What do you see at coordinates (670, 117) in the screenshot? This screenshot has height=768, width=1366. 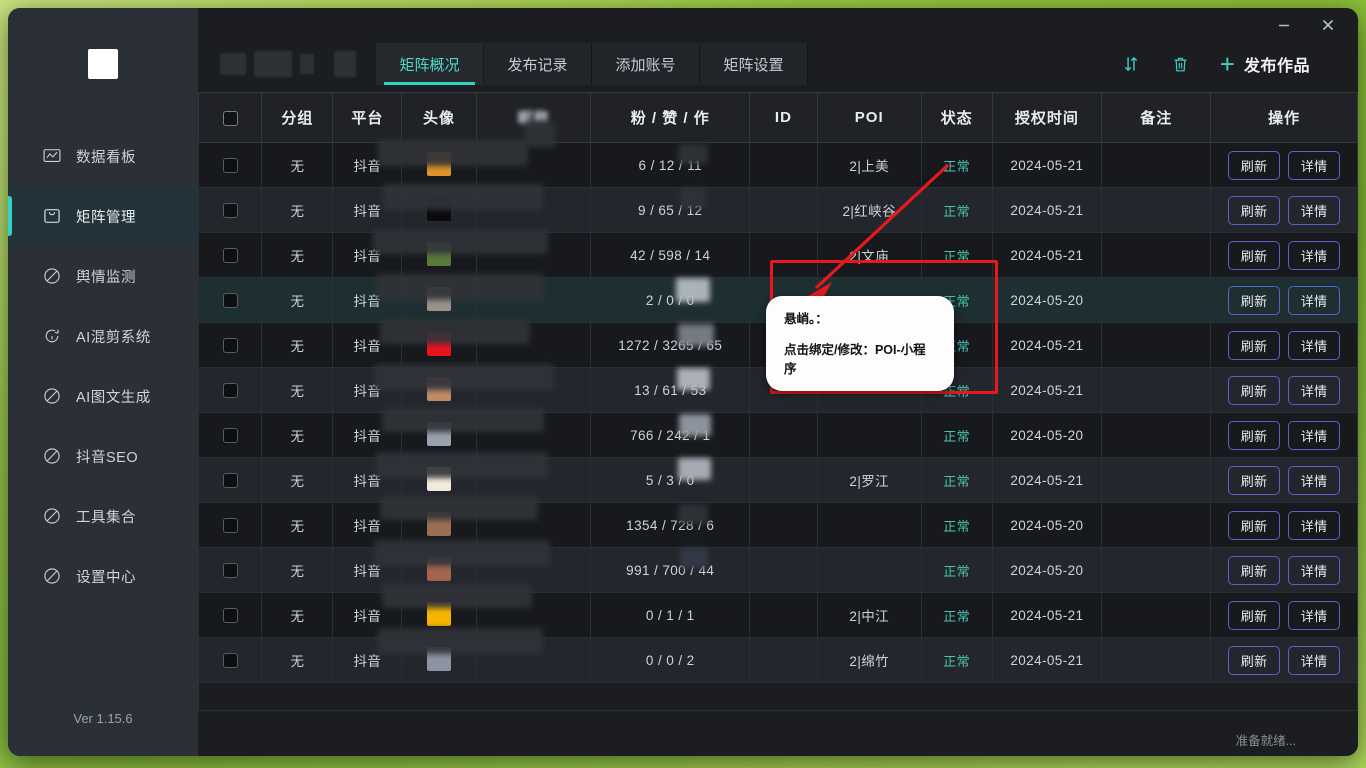 I see `header-stats: 粉 / 赞 / 作` at bounding box center [670, 117].